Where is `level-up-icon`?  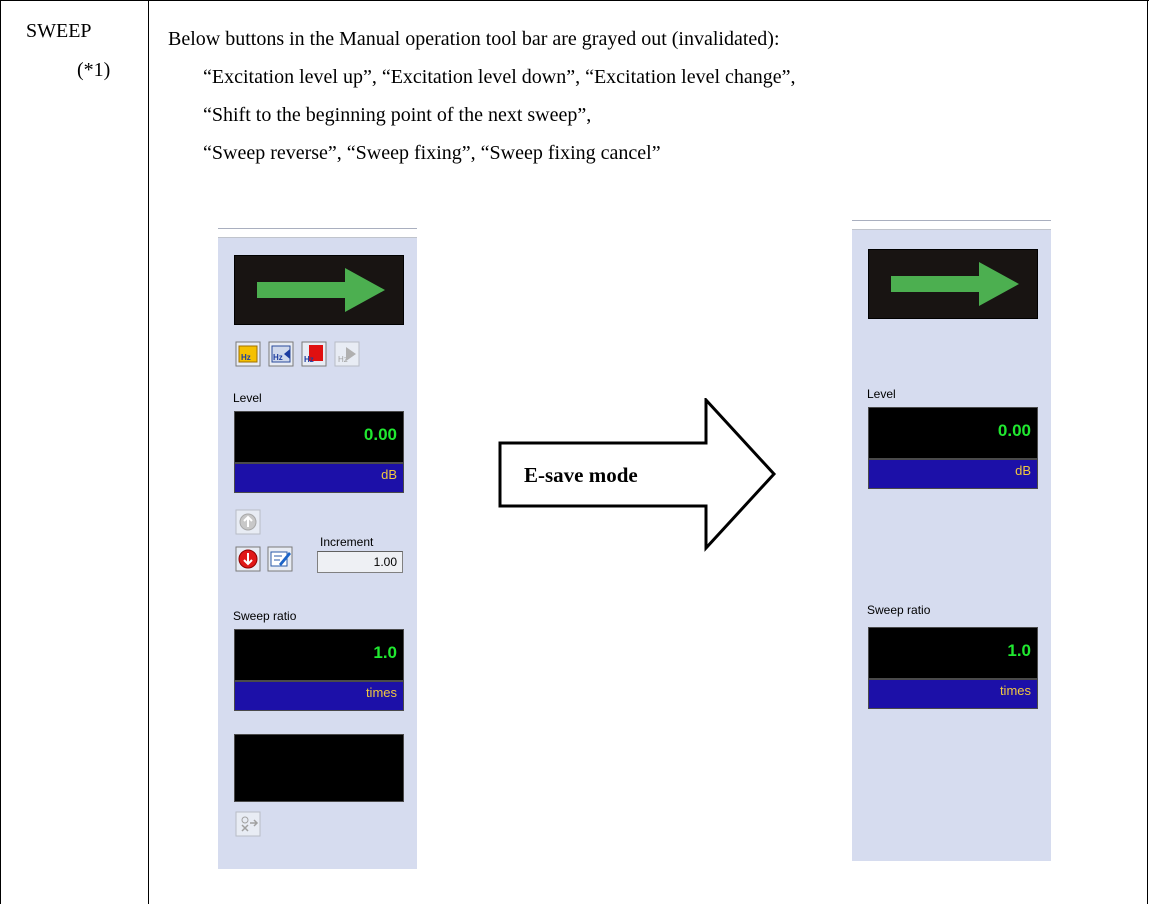
level-up-icon is located at coordinates (248, 522).